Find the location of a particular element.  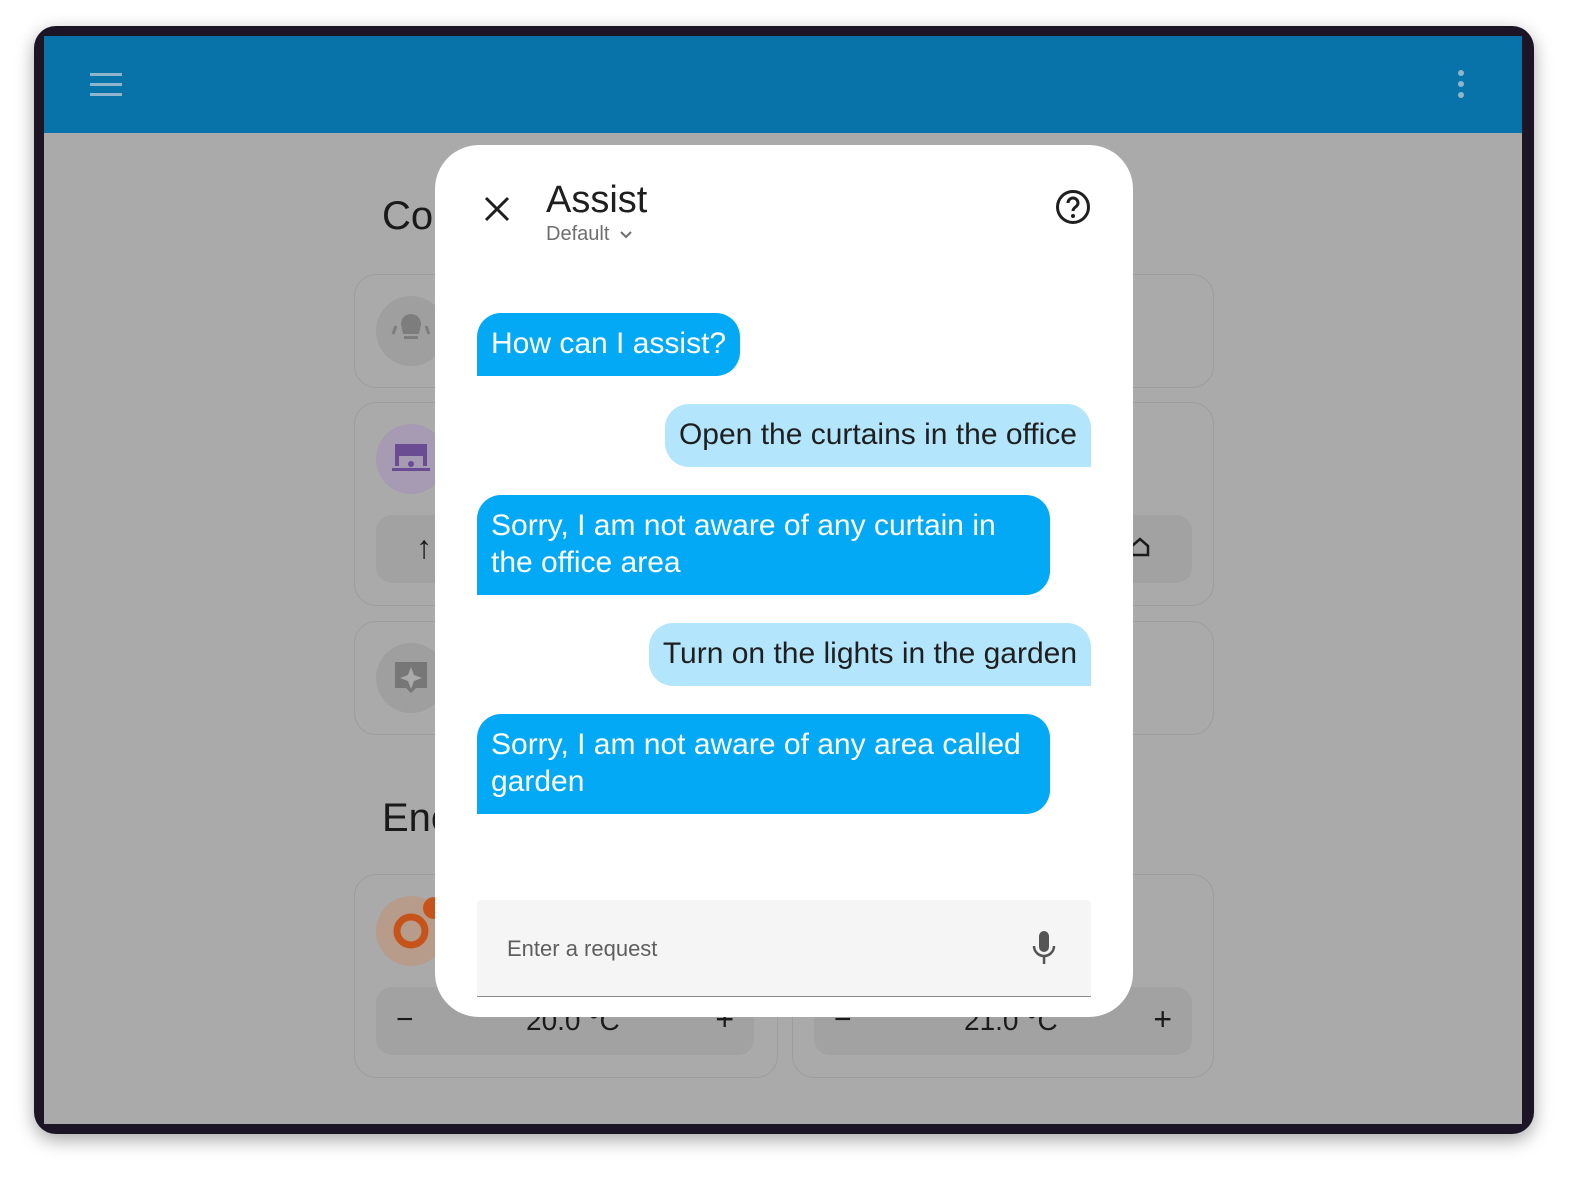

chevron-down-icon is located at coordinates (626, 234).